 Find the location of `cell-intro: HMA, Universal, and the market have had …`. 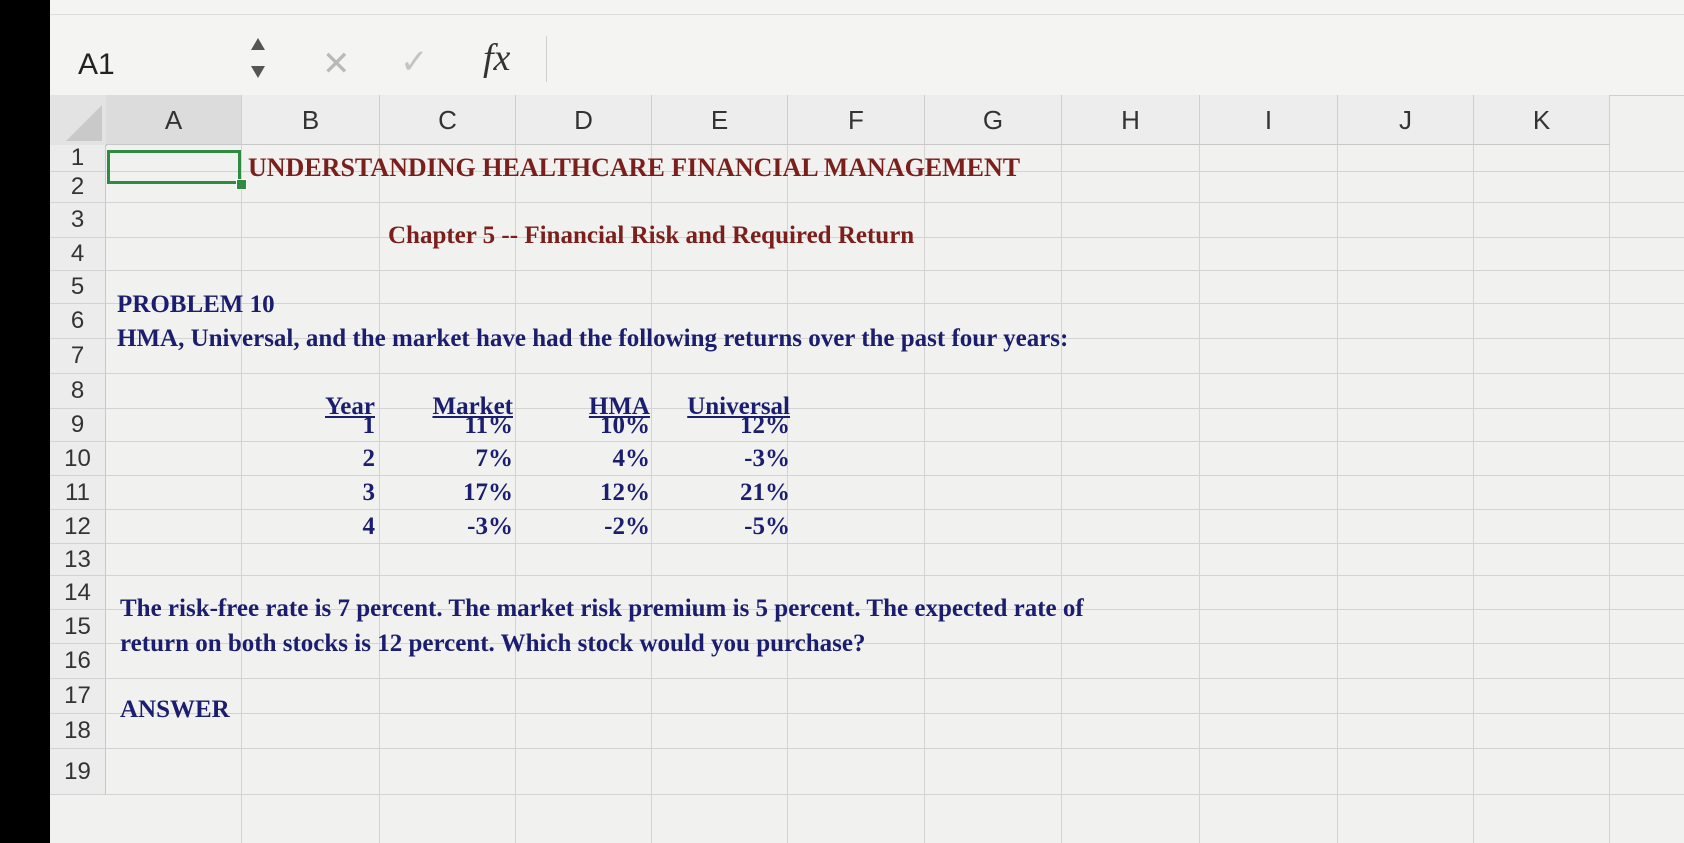

cell-intro: HMA, Universal, and the market have had … is located at coordinates (592, 339).